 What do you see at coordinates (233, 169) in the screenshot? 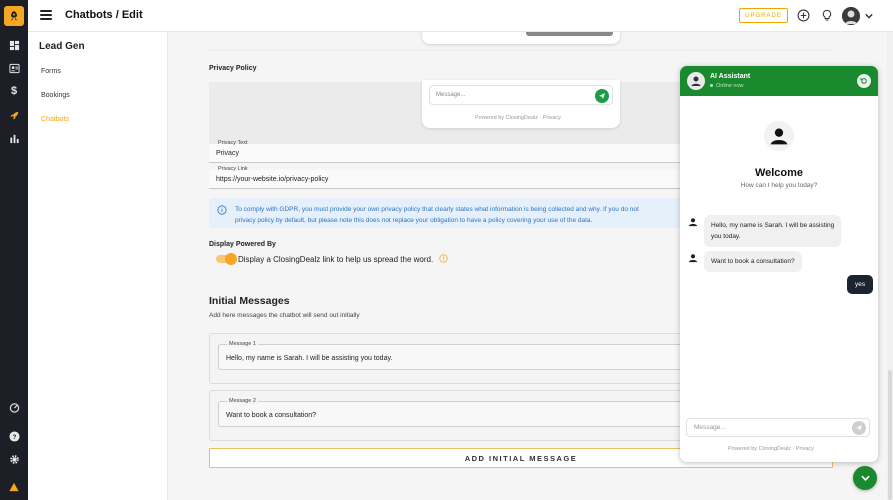
I see `privacy-link-label: Privacy Link` at bounding box center [233, 169].